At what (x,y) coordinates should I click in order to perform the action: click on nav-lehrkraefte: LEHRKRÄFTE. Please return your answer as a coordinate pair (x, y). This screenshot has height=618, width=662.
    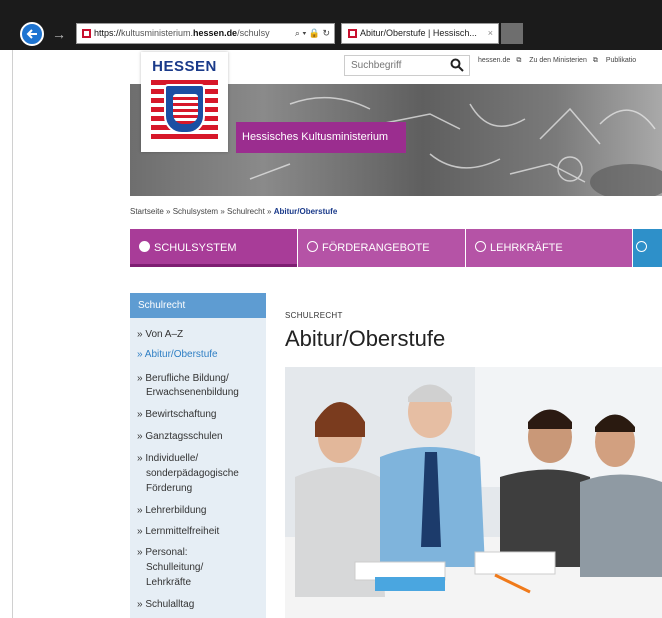
    Looking at the image, I should click on (549, 248).